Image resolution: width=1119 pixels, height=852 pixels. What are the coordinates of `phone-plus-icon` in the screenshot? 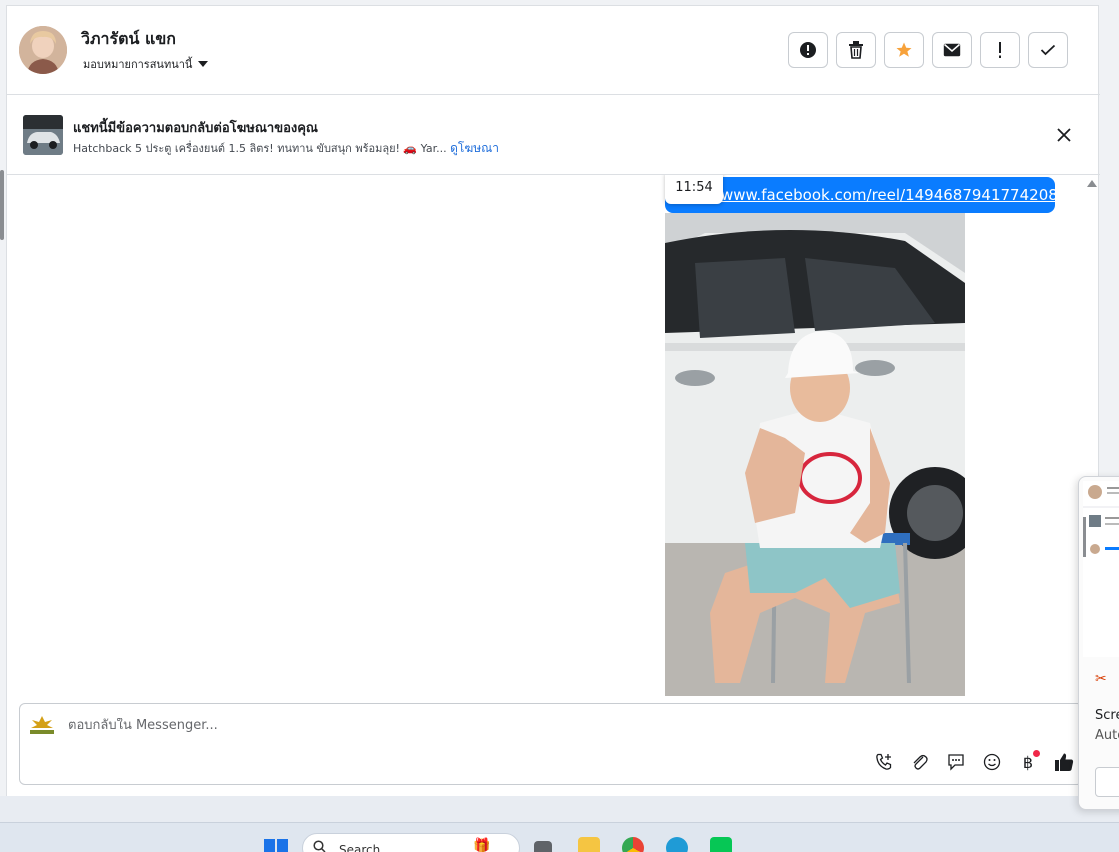 It's located at (884, 761).